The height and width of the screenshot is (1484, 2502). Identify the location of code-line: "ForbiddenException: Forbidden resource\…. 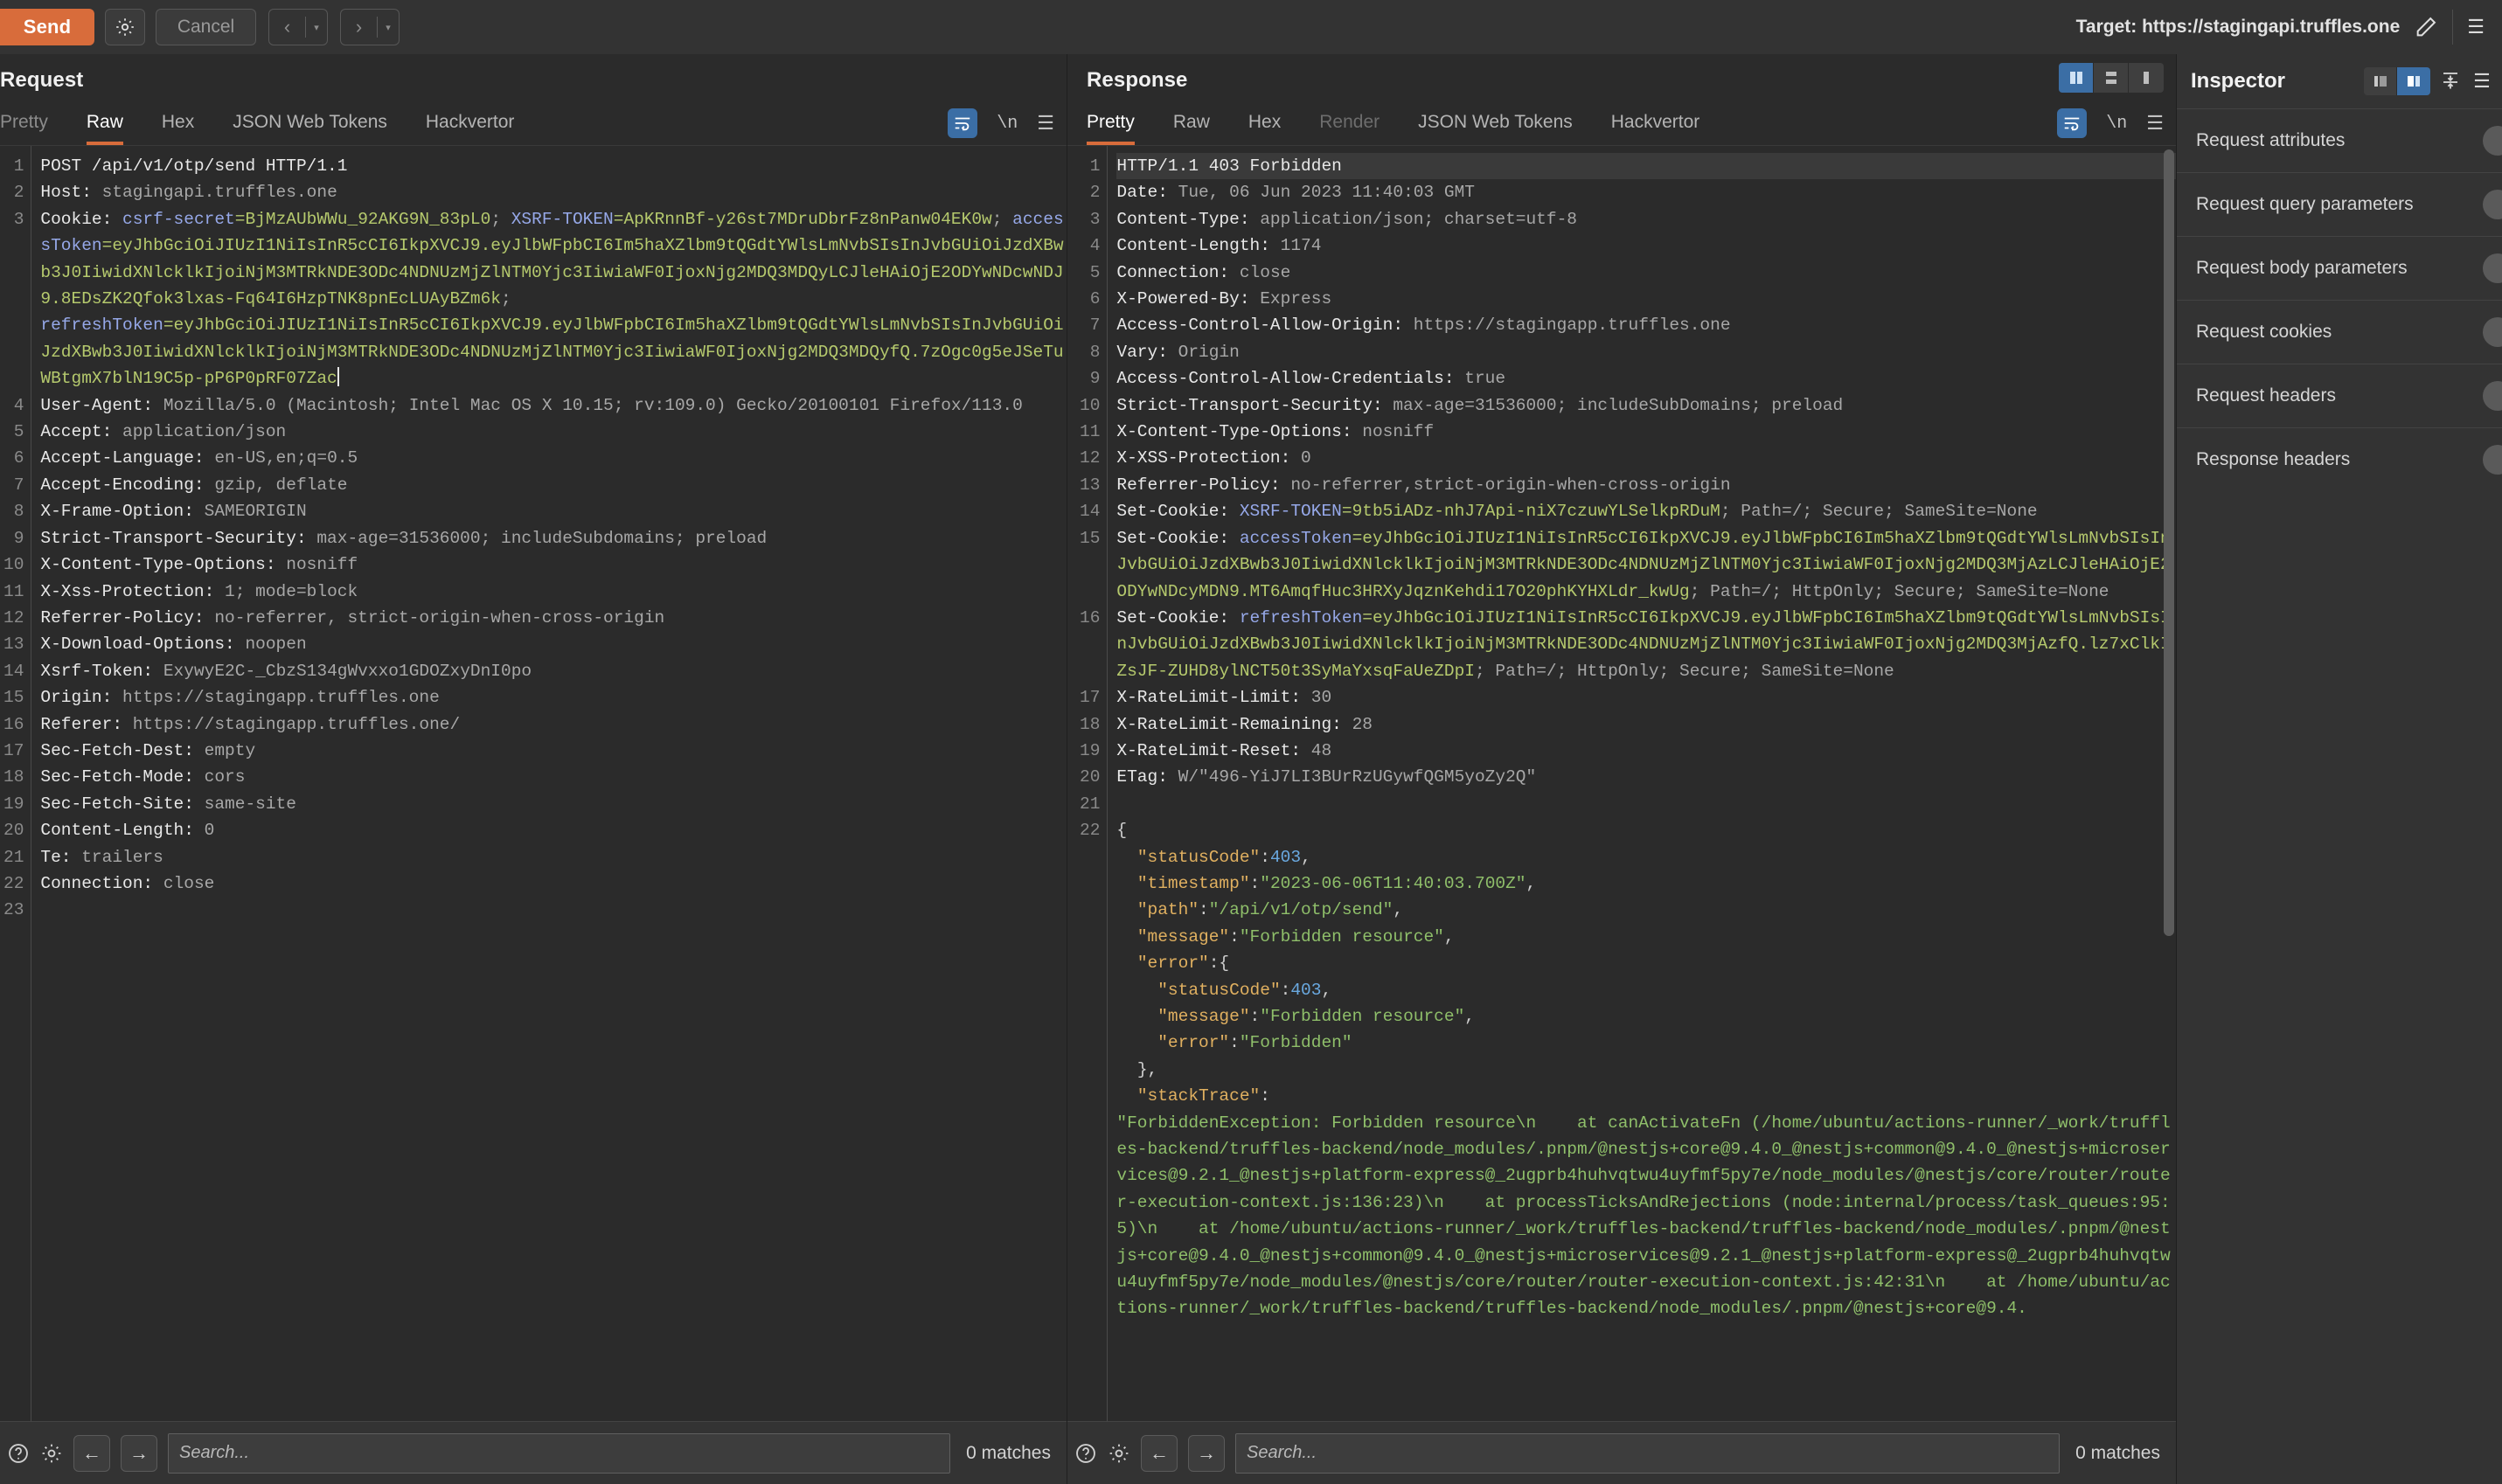
(1643, 1216).